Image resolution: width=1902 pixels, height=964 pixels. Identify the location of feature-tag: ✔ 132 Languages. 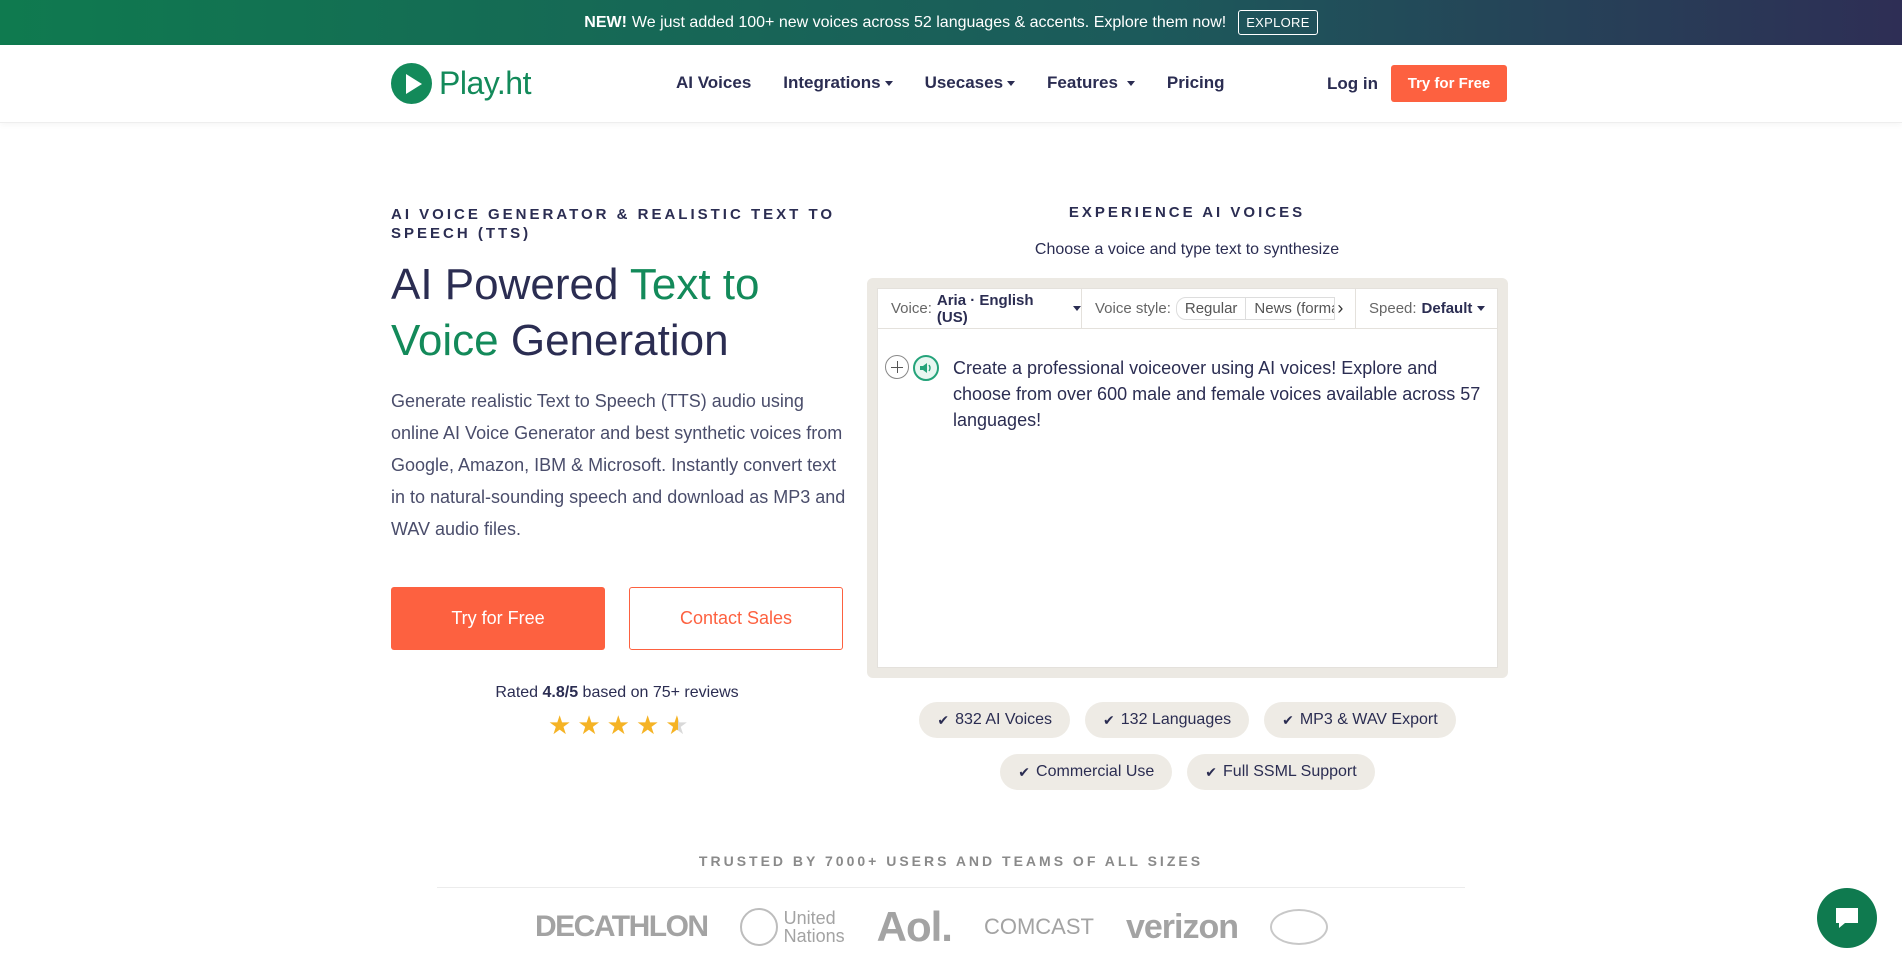
(1167, 720).